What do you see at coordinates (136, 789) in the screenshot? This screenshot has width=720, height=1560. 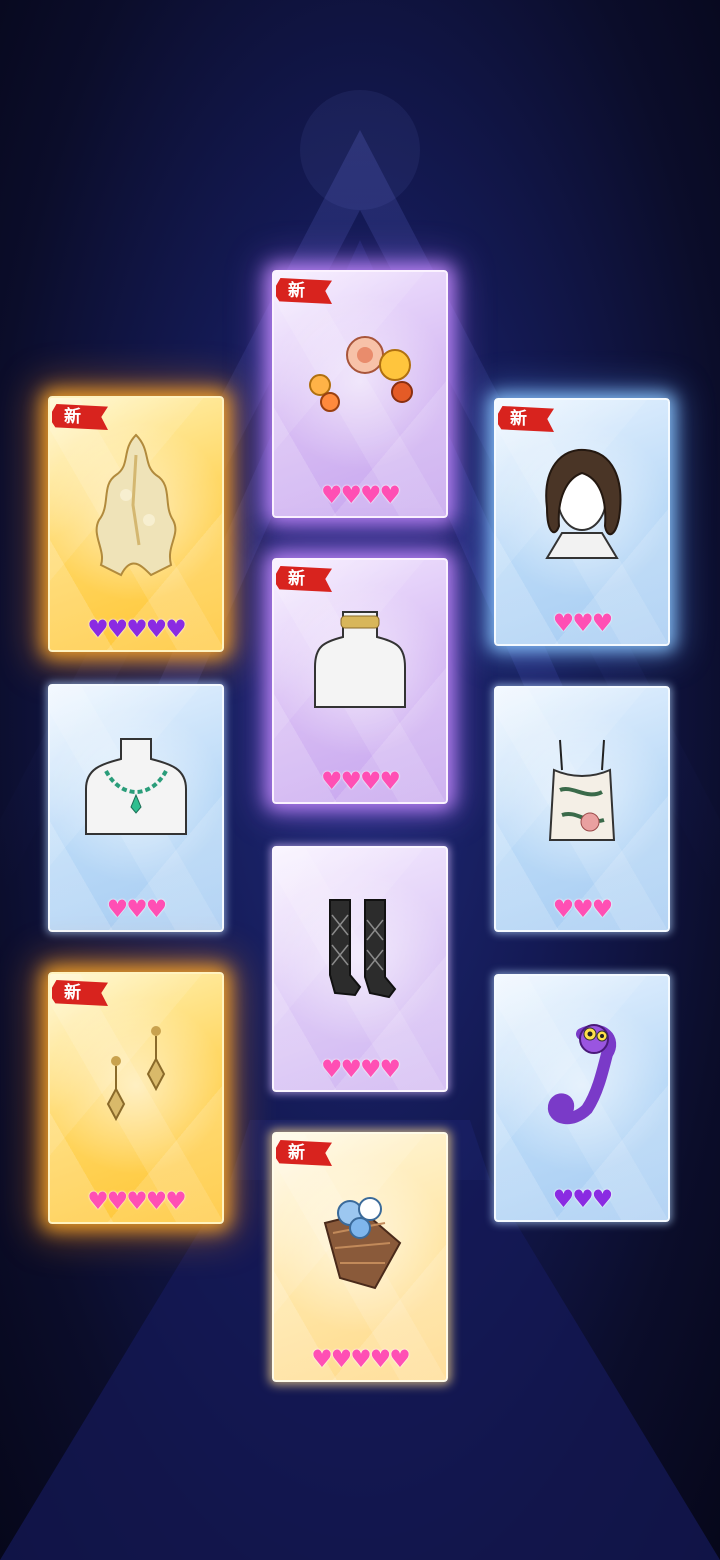 I see `emerald-necklace-icon` at bounding box center [136, 789].